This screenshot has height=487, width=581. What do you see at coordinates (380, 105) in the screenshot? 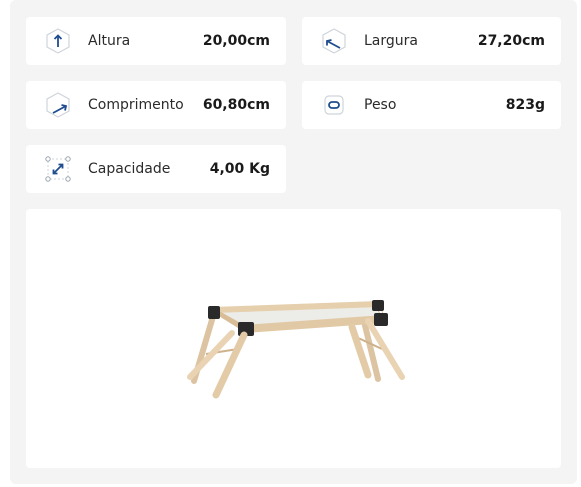
I see `spec-label: Peso` at bounding box center [380, 105].